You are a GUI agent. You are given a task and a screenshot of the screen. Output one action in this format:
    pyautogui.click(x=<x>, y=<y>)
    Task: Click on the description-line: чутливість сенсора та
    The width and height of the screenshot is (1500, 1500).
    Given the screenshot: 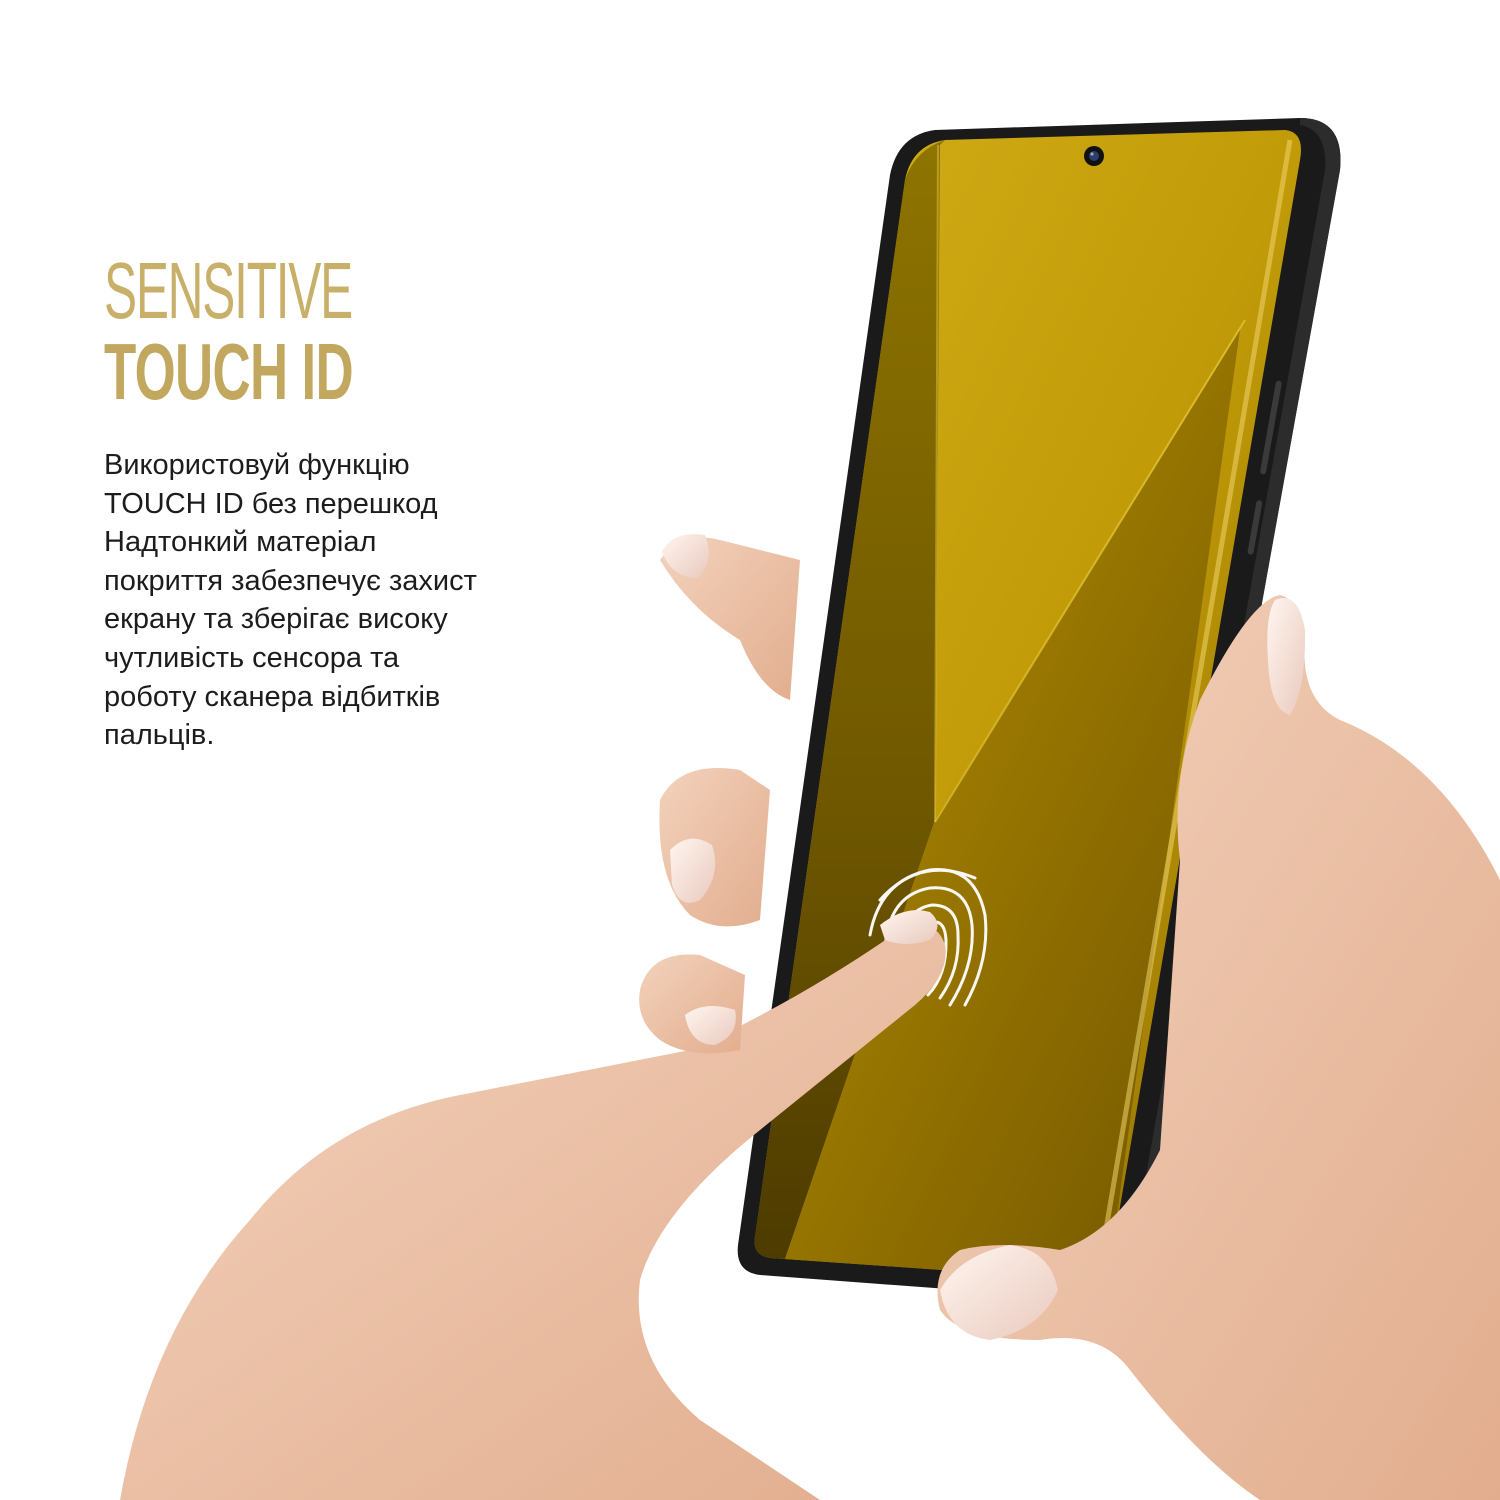 What is the action you would take?
    pyautogui.click(x=252, y=657)
    